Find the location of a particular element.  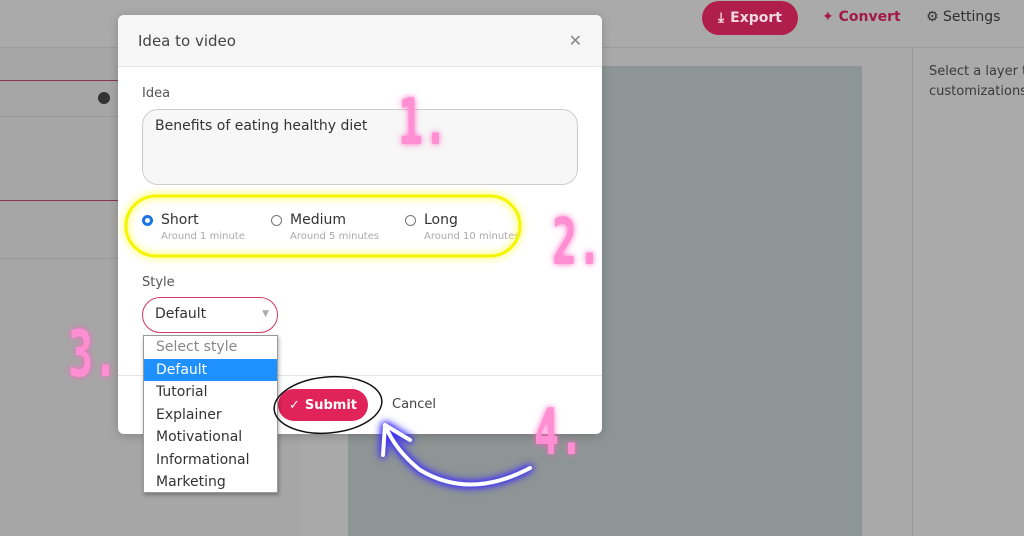

download-icon: ⤓ is located at coordinates (721, 18).